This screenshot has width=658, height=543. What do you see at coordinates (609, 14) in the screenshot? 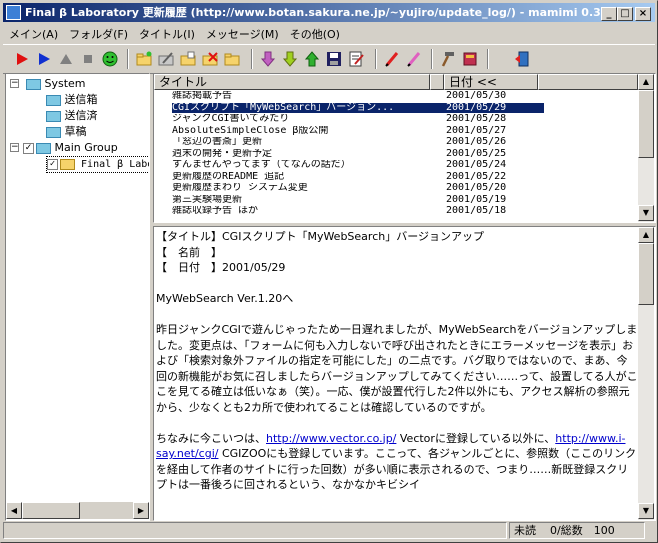
I see `minimize-button: _` at bounding box center [609, 14].